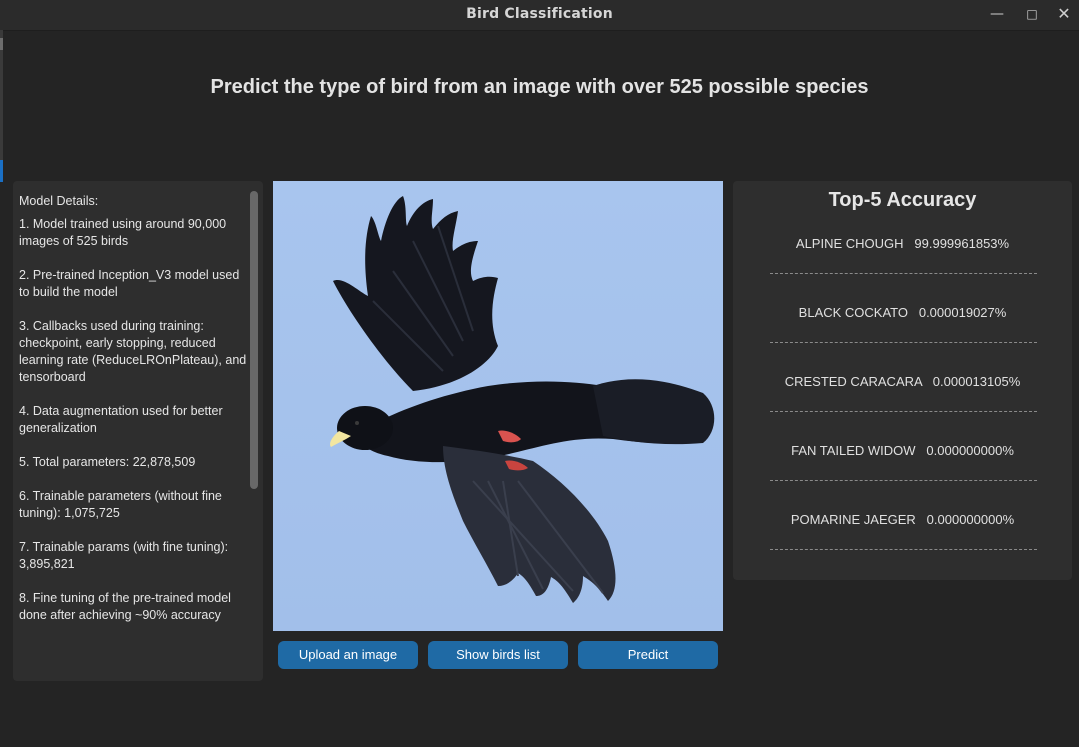 The image size is (1079, 747). I want to click on result-item: POMARINE JAEGER 0.000000000%, so click(902, 519).